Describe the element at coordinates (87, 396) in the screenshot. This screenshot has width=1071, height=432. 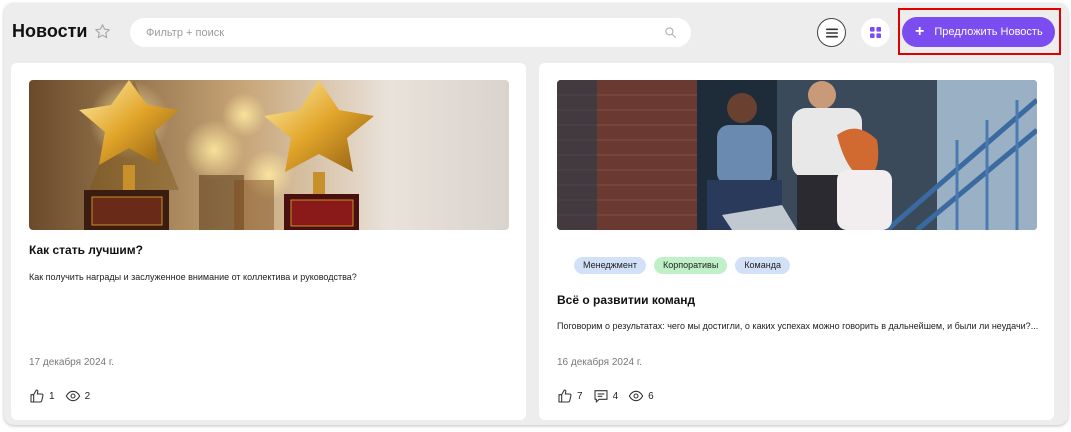
I see `views-count: 2` at that location.